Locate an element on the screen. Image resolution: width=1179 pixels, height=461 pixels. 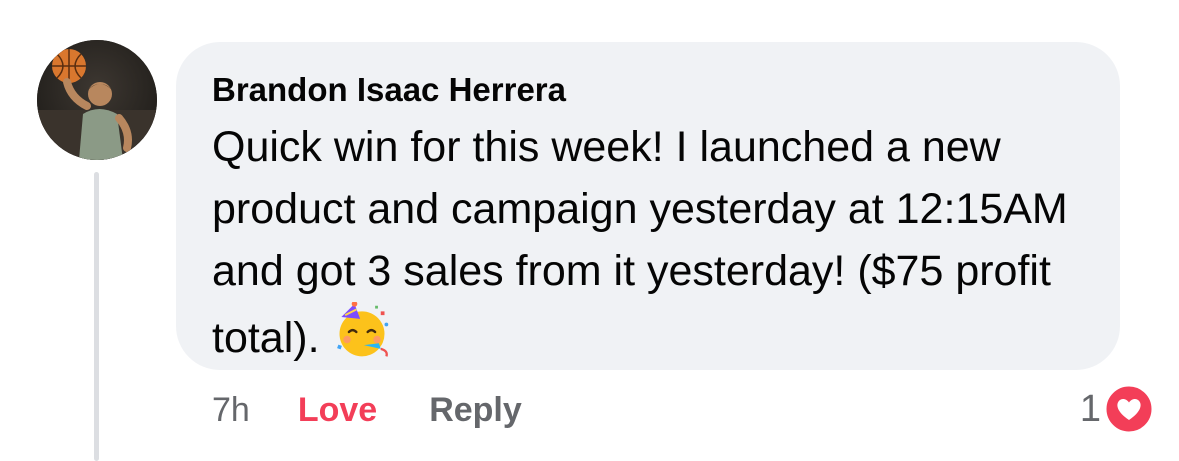
reply-button: Reply is located at coordinates (475, 410).